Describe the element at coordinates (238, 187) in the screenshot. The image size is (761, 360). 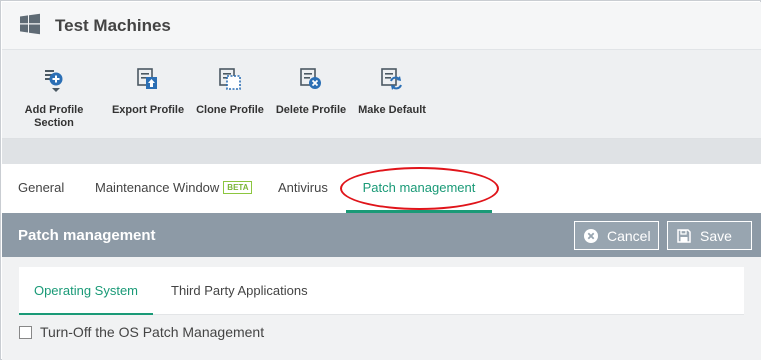
I see `beta-badge: BETA` at that location.